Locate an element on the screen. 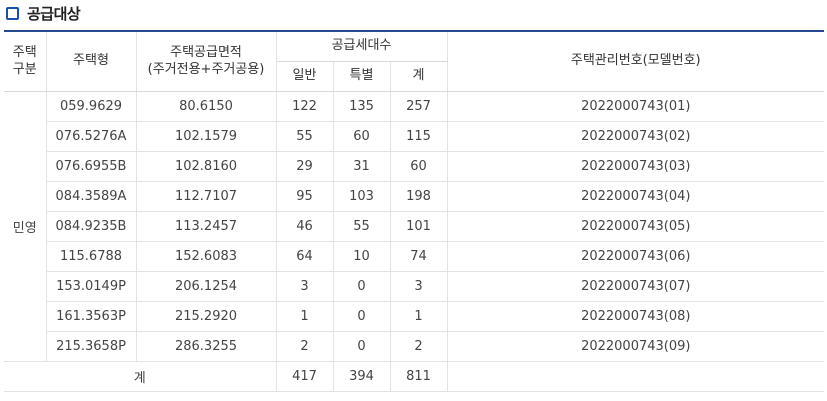 This screenshot has height=401, width=827. cell-general: 29 is located at coordinates (304, 166).